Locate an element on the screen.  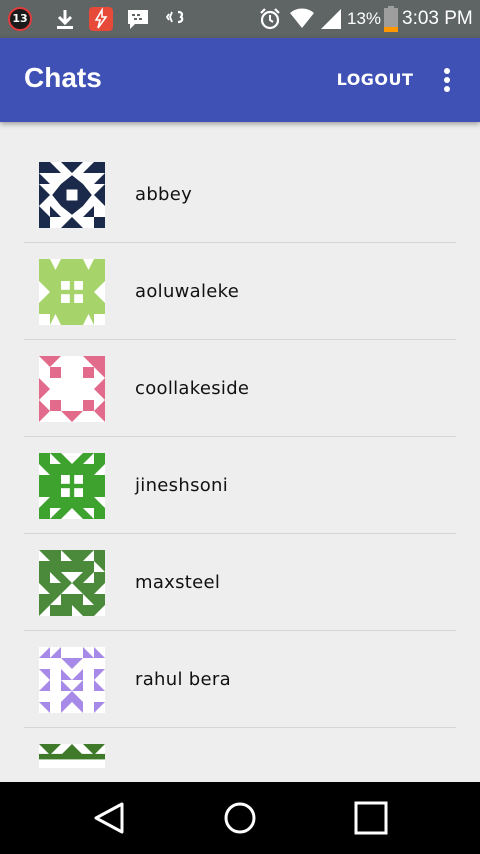
more-vert-icon is located at coordinates (447, 80).